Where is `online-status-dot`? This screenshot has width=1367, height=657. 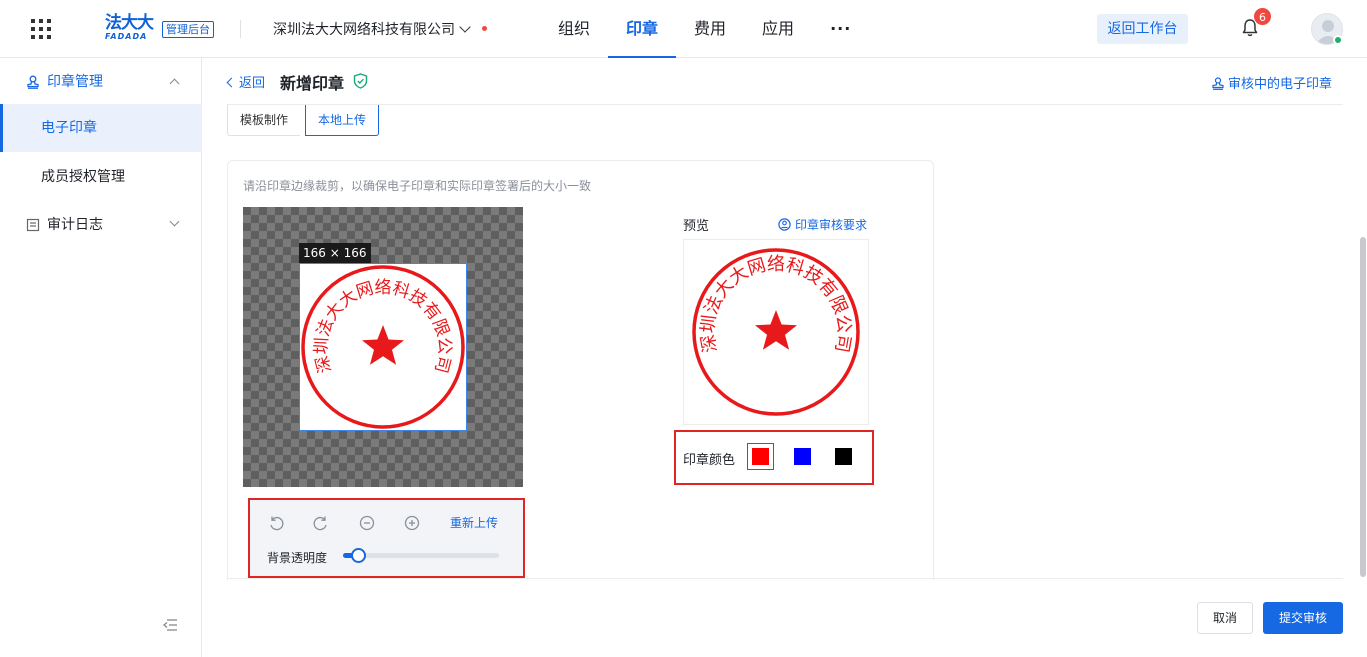
online-status-dot is located at coordinates (1338, 40).